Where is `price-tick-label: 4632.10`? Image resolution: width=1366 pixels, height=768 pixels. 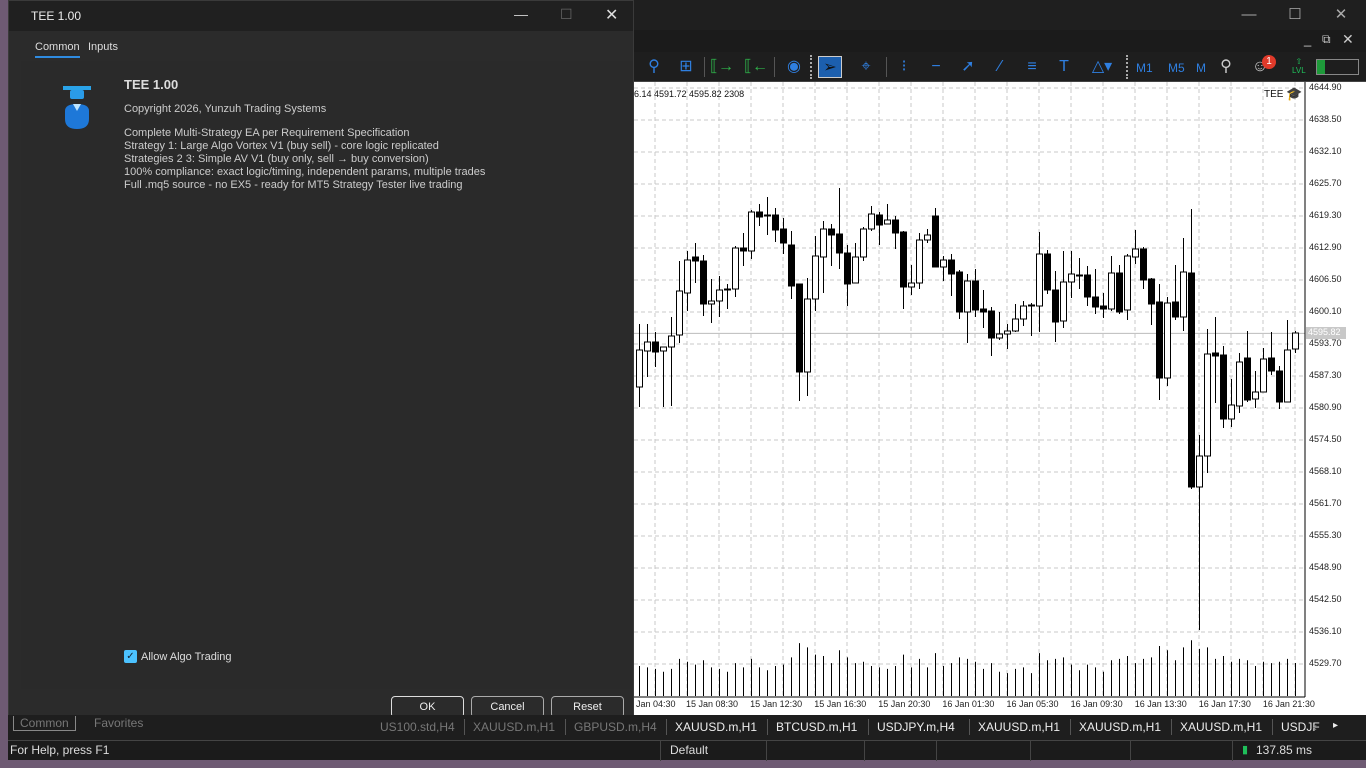 price-tick-label: 4632.10 is located at coordinates (1325, 151).